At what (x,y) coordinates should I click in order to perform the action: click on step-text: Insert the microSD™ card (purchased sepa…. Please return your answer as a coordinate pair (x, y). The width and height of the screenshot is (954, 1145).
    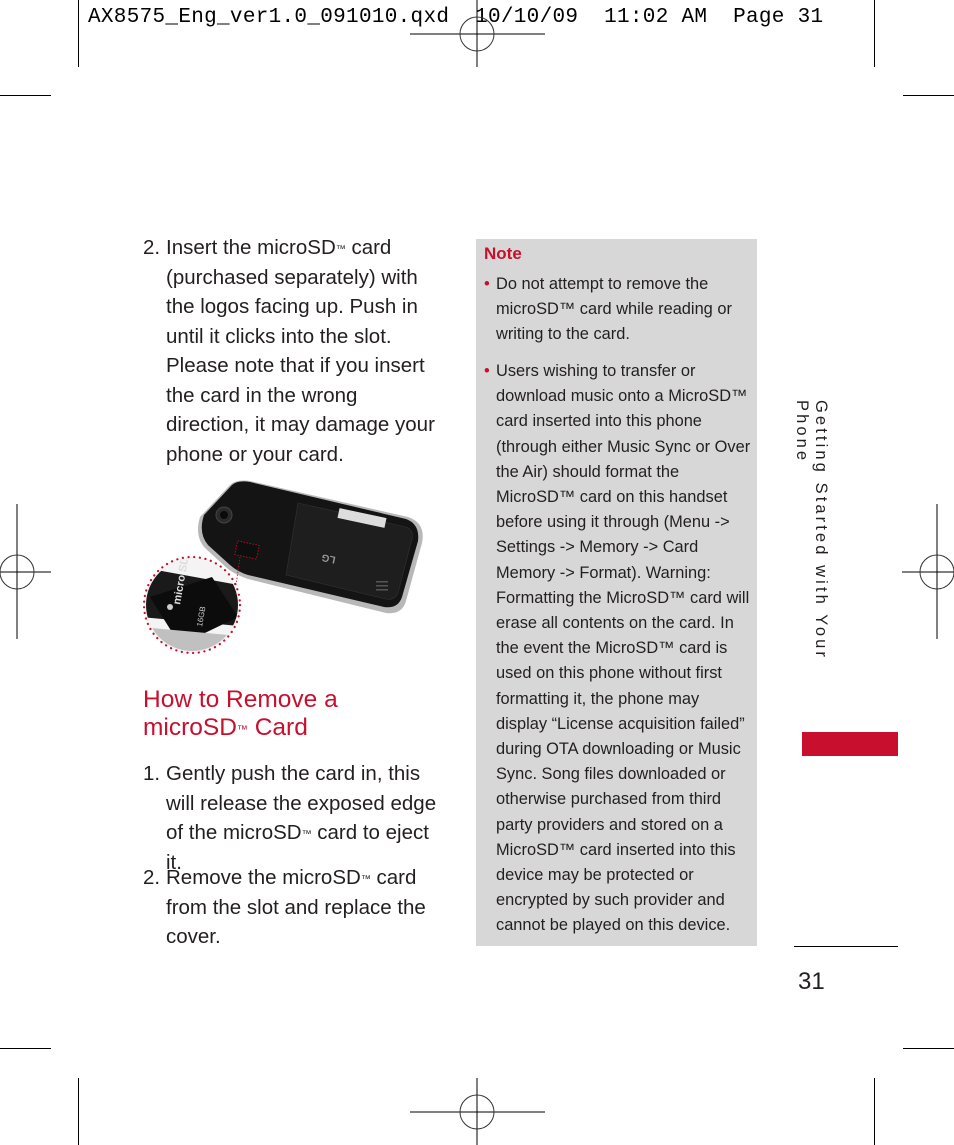
    Looking at the image, I should click on (300, 351).